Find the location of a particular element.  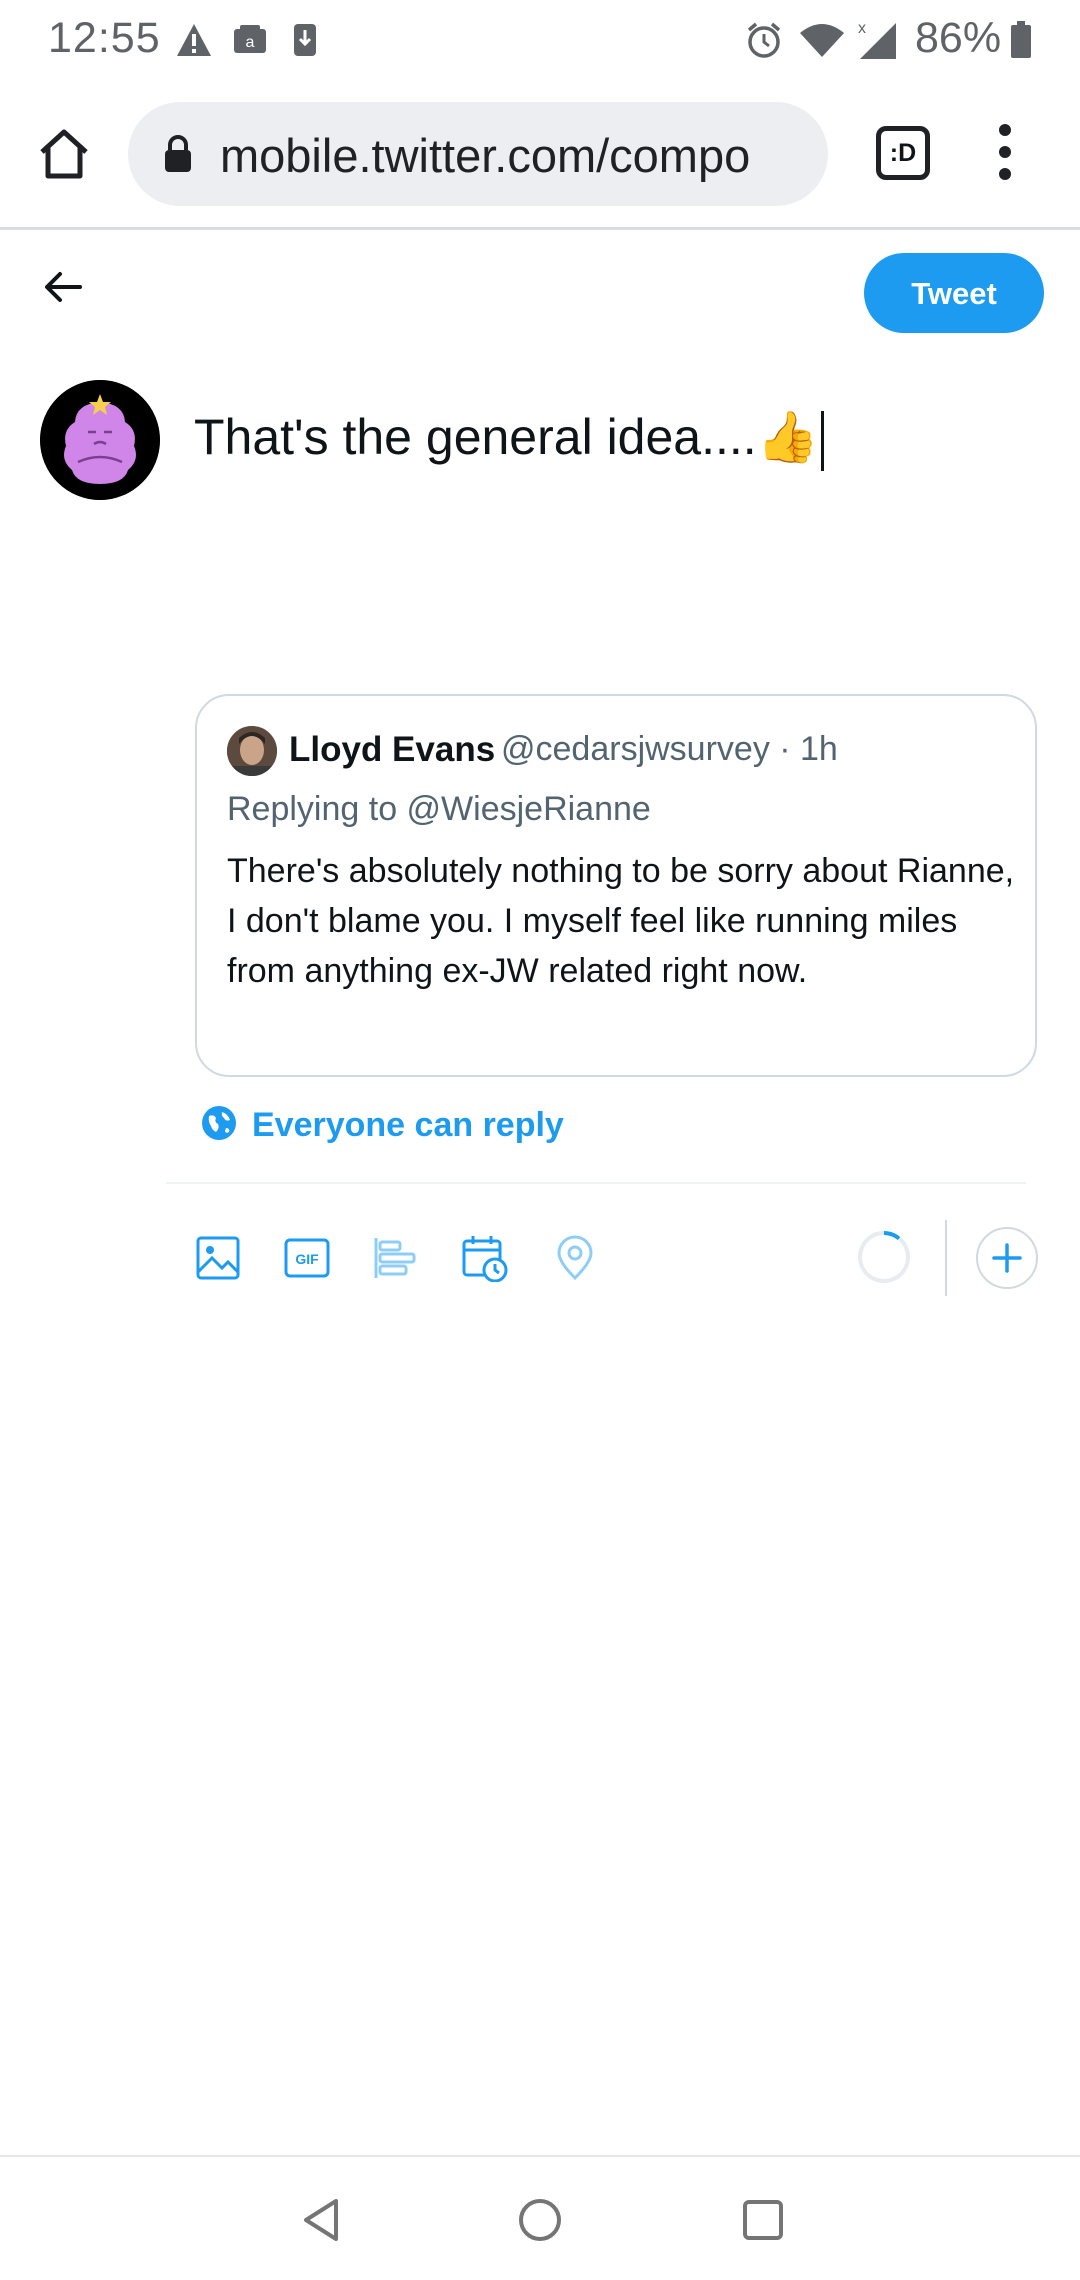

divider is located at coordinates (596, 1183).